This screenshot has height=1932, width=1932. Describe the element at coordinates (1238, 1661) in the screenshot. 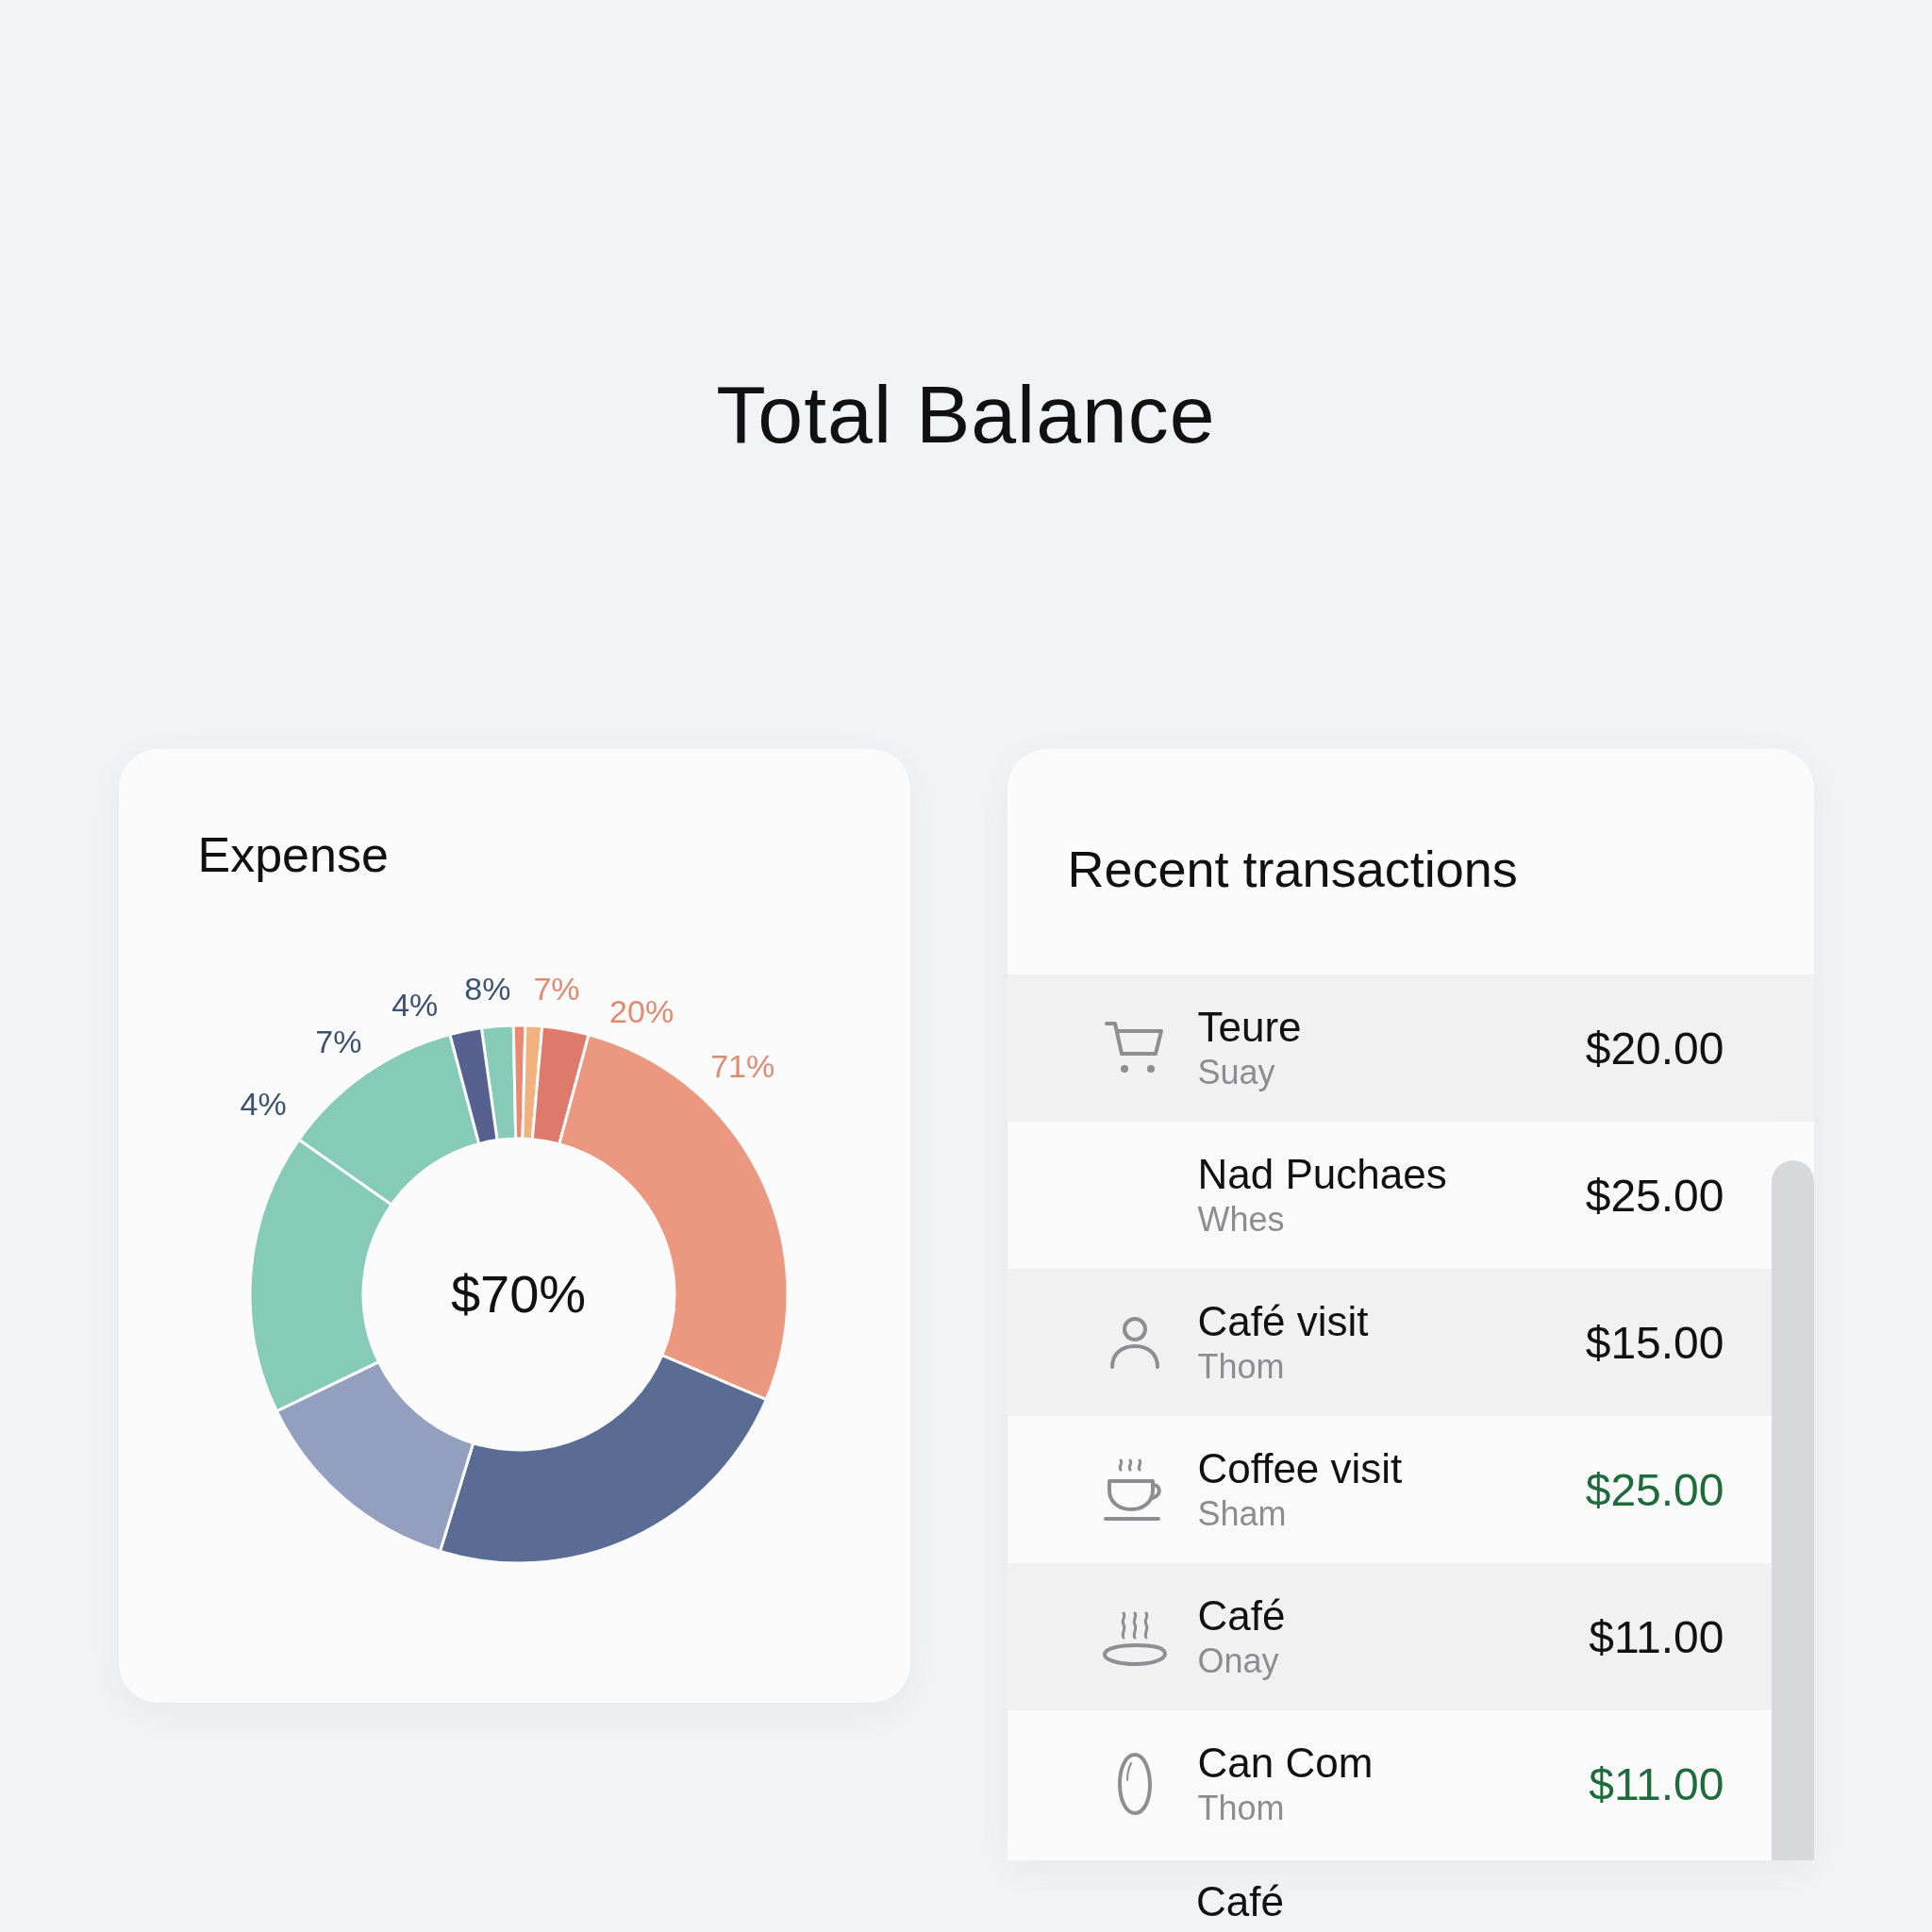

I see `transaction-subtitle: Onay` at that location.